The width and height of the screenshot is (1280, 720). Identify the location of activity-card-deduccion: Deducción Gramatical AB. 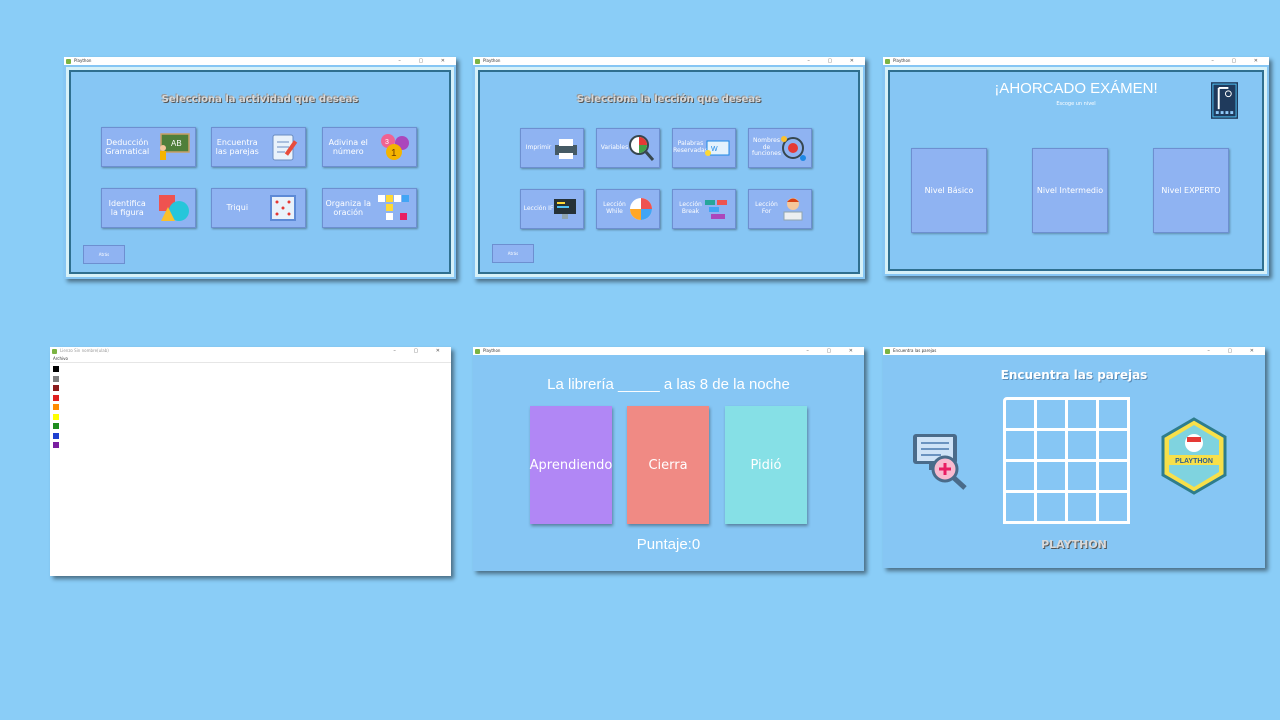
(148, 147).